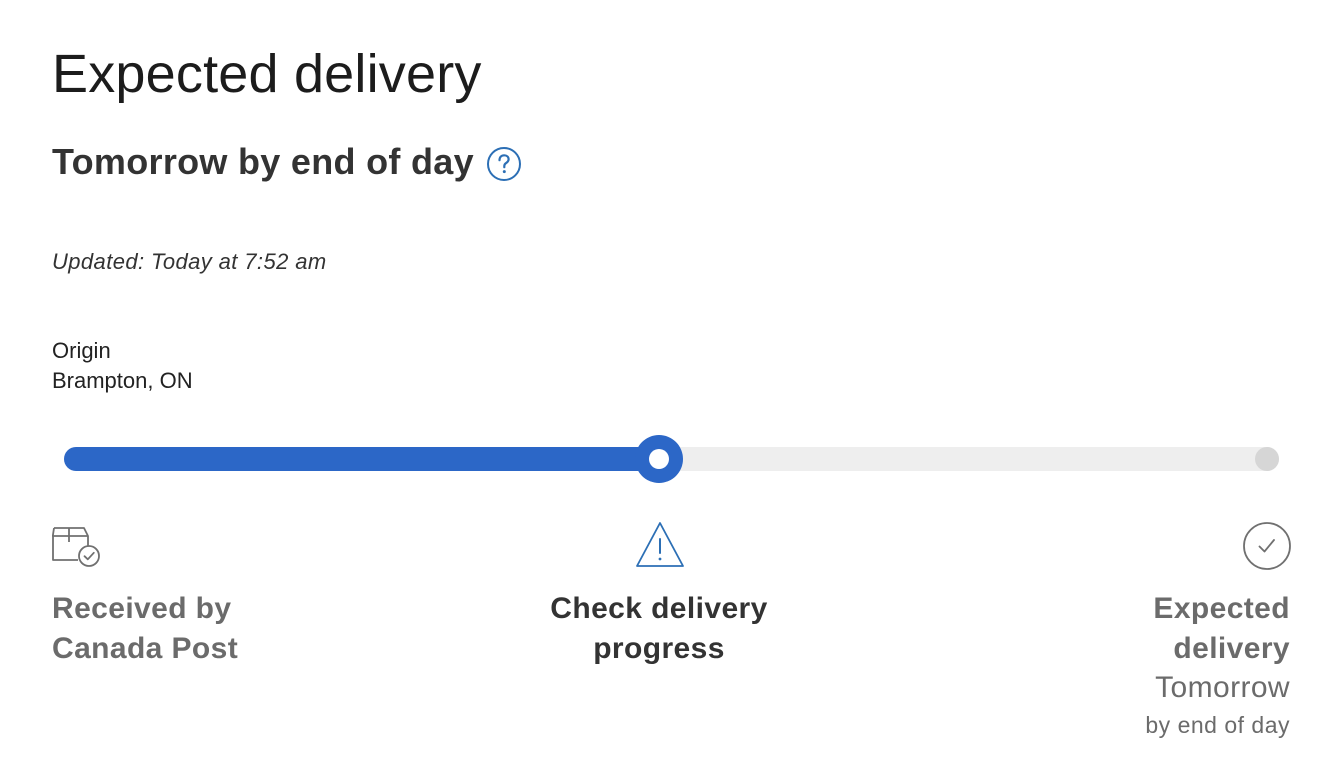 This screenshot has width=1338, height=766. What do you see at coordinates (1267, 459) in the screenshot?
I see `progress-end-dot` at bounding box center [1267, 459].